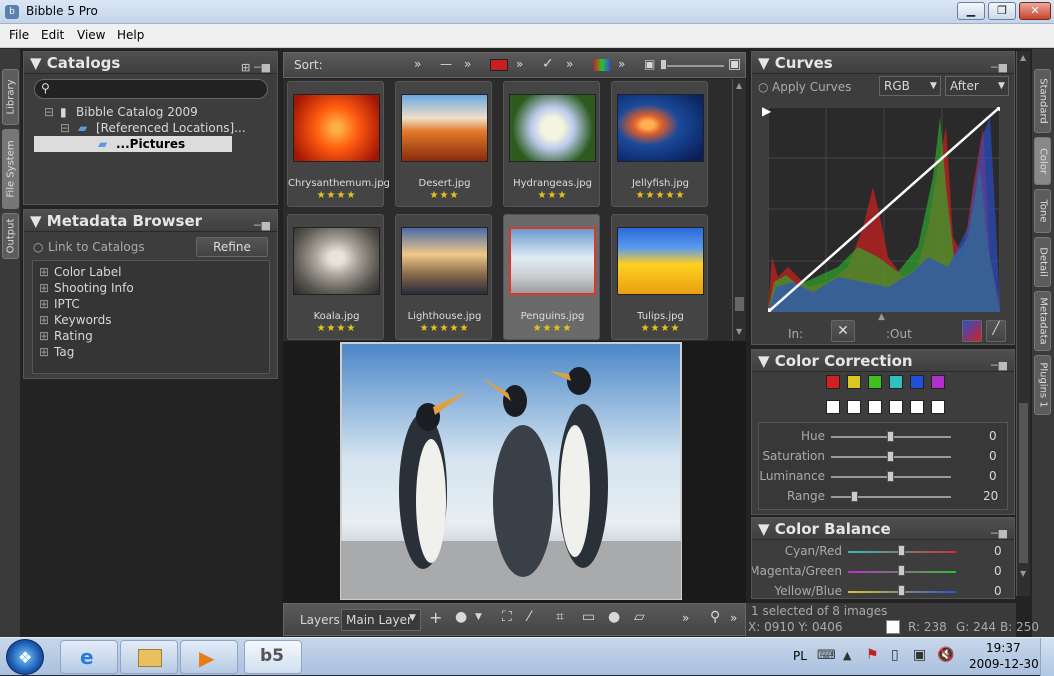  I want to click on circle-tool-icon: ●, so click(461, 617).